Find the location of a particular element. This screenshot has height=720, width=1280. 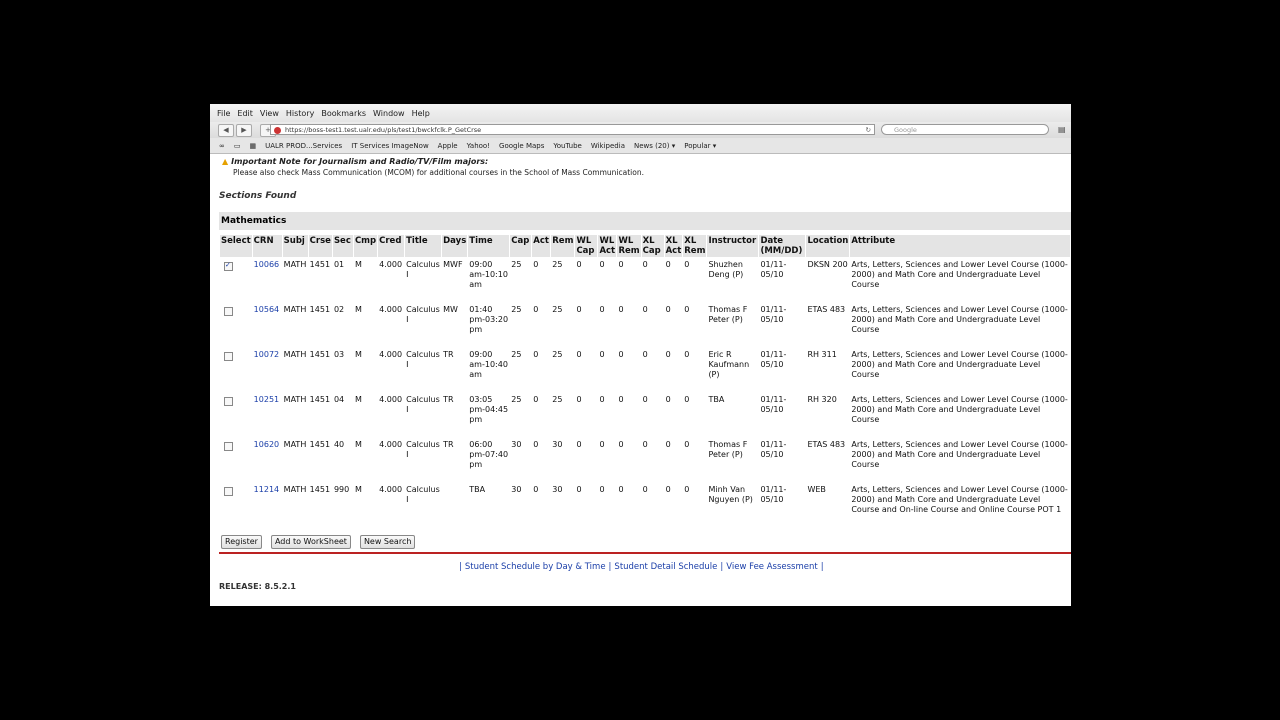

cmp-cell: M is located at coordinates (358, 354).